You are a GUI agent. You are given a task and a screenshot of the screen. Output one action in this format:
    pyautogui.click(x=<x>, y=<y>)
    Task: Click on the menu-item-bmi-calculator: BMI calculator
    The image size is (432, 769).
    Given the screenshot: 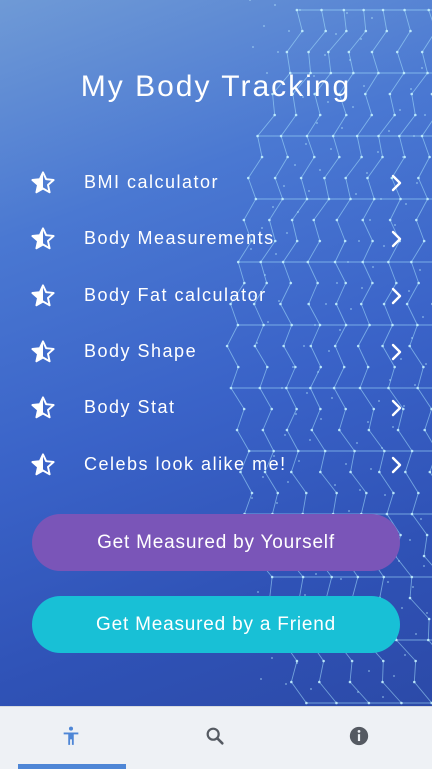 What is the action you would take?
    pyautogui.click(x=216, y=182)
    